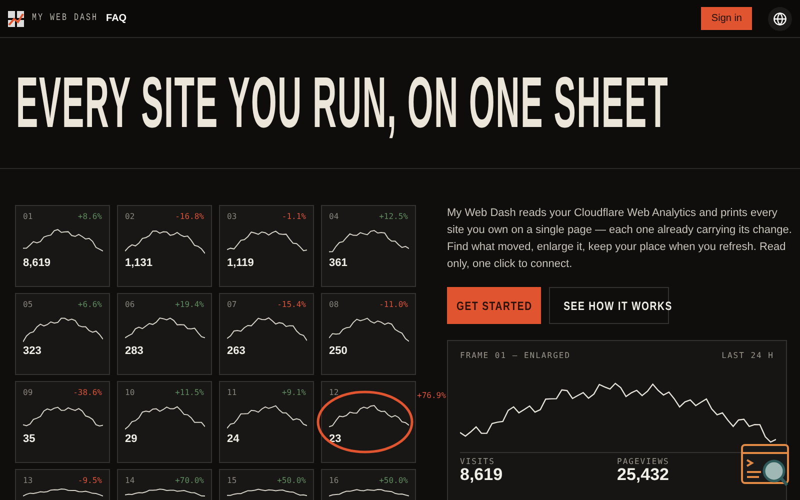 The width and height of the screenshot is (800, 500). I want to click on site-card: 03 -1.1% 1,119, so click(266, 246).